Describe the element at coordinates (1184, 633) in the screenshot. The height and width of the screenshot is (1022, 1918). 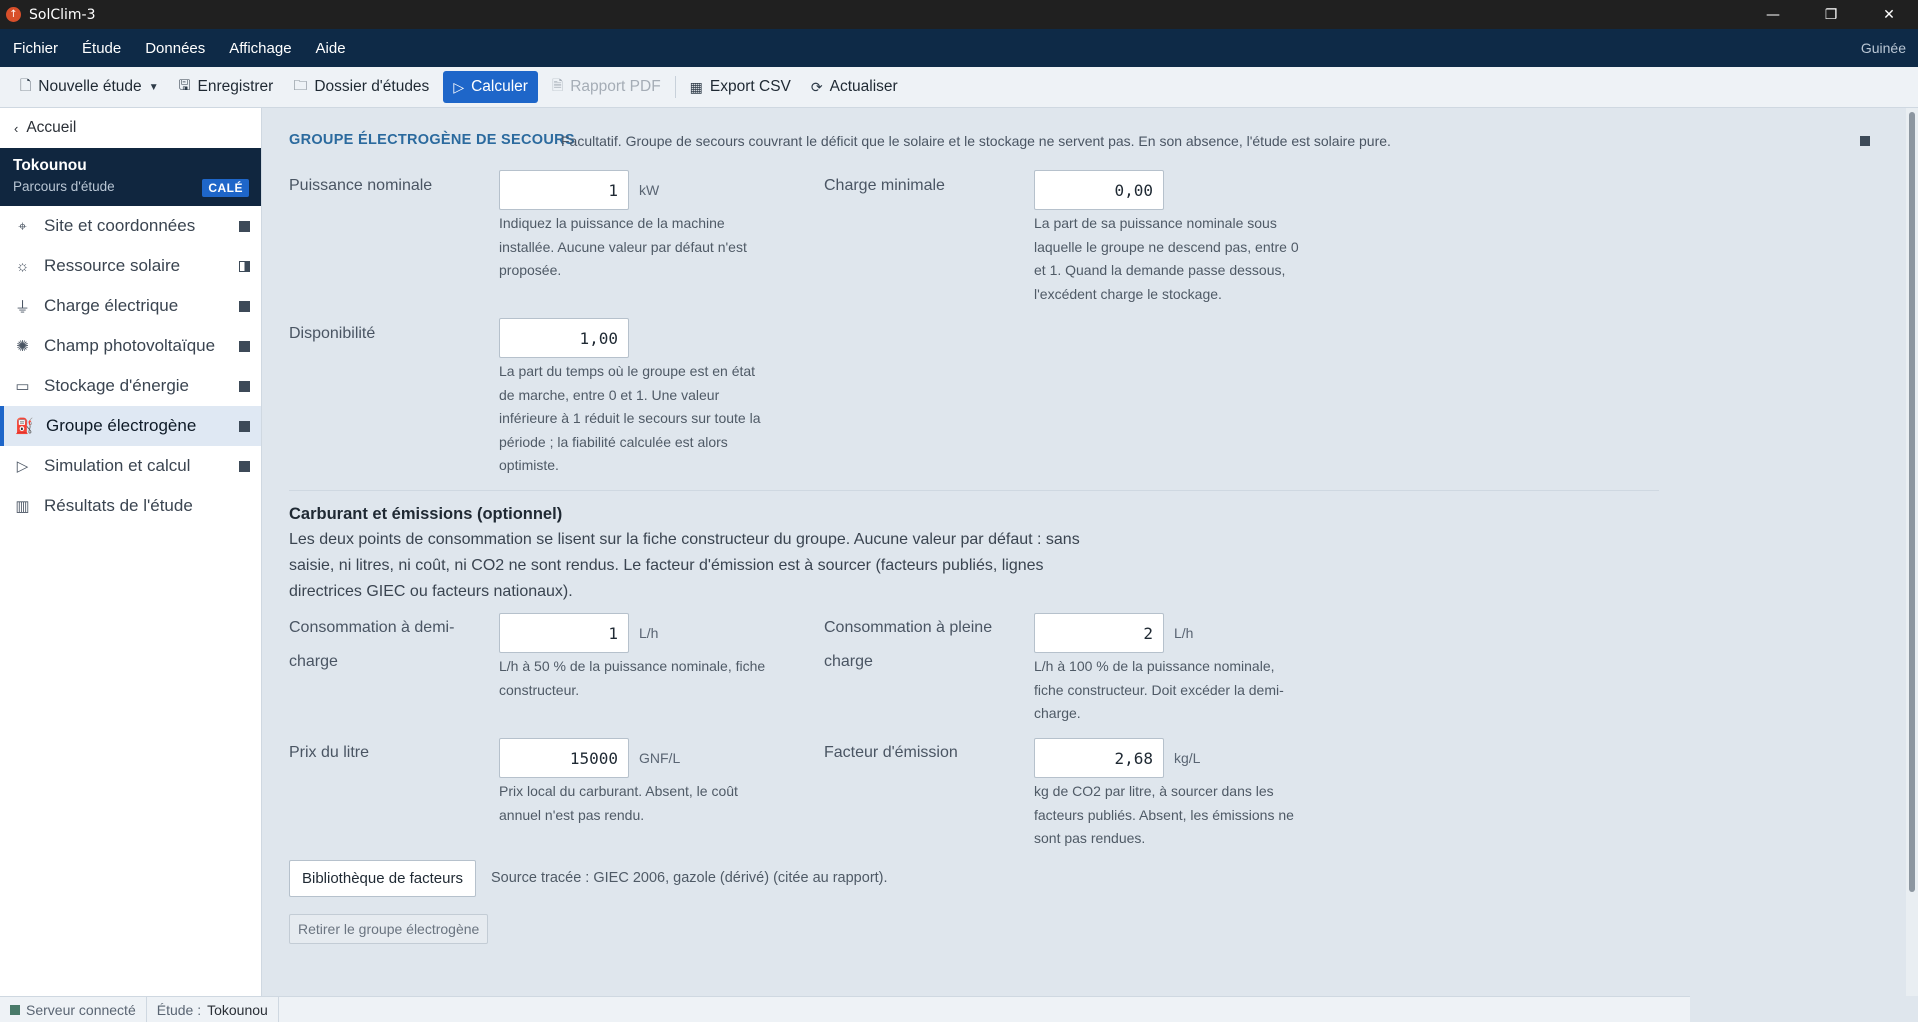
I see `full-load-consumption-unit: L/h` at that location.